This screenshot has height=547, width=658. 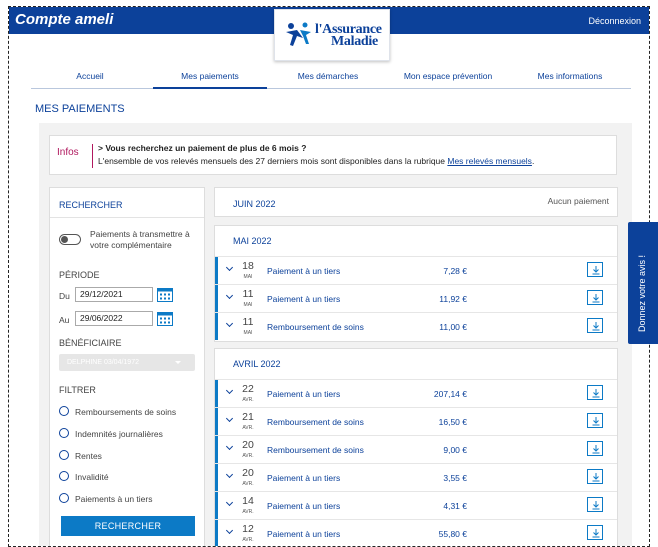 What do you see at coordinates (88, 456) in the screenshot?
I see `filter-label-rentes: Rentes` at bounding box center [88, 456].